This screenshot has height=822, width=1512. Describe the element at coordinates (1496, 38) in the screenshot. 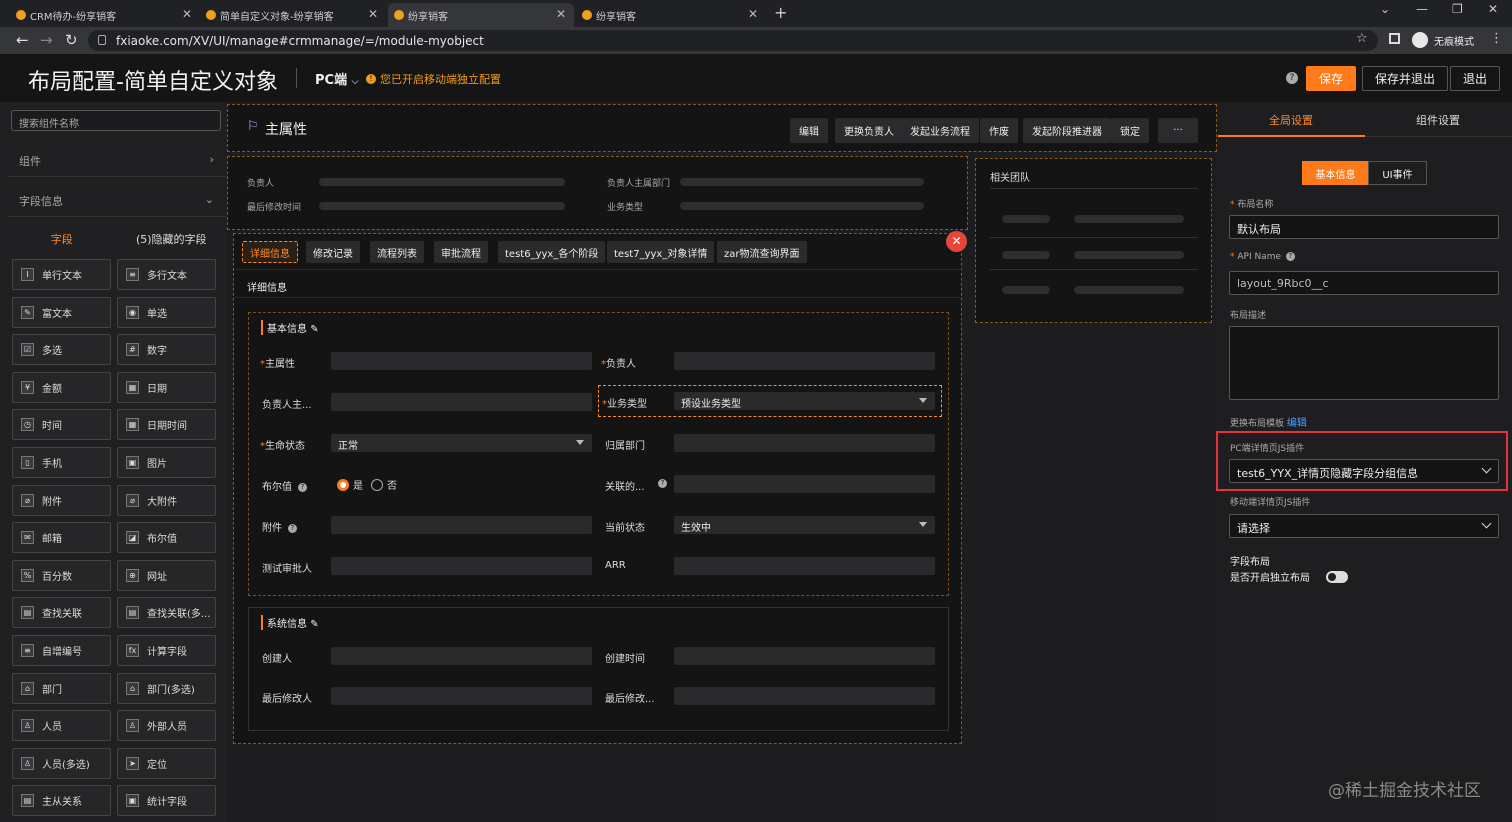

I see `browser-menu-icon: ⋮` at that location.